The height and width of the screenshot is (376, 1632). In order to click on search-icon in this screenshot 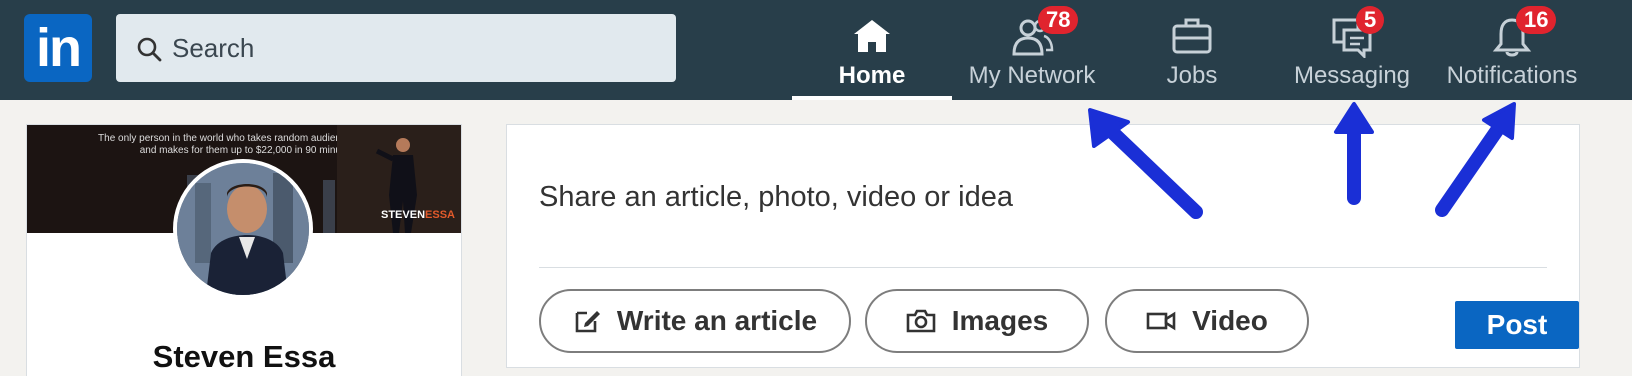, I will do `click(149, 49)`.